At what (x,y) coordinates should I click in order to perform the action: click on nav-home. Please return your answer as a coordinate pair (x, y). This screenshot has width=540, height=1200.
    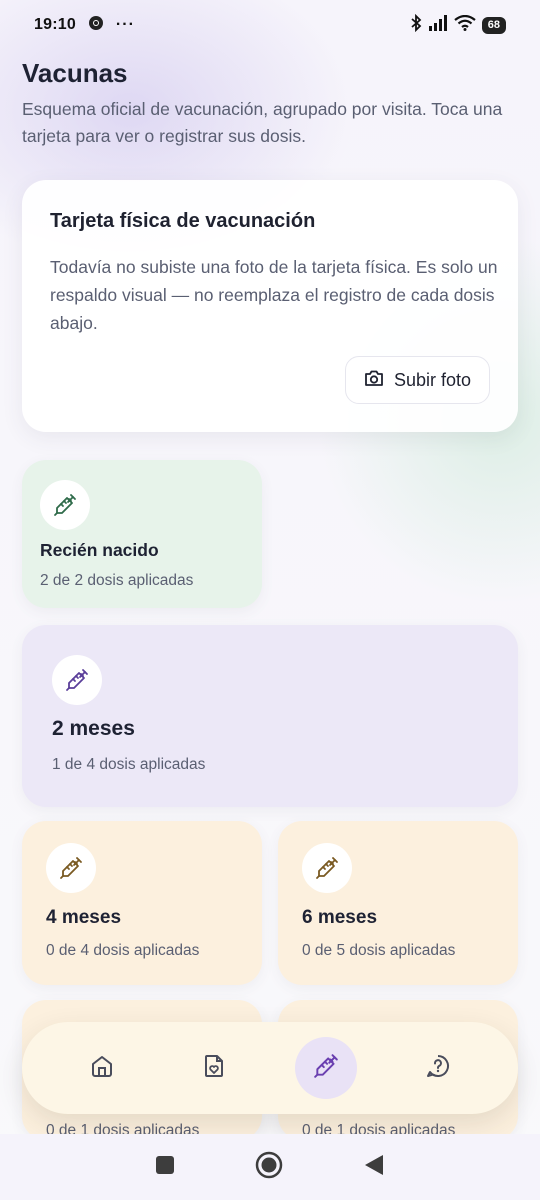
    Looking at the image, I should click on (102, 1068).